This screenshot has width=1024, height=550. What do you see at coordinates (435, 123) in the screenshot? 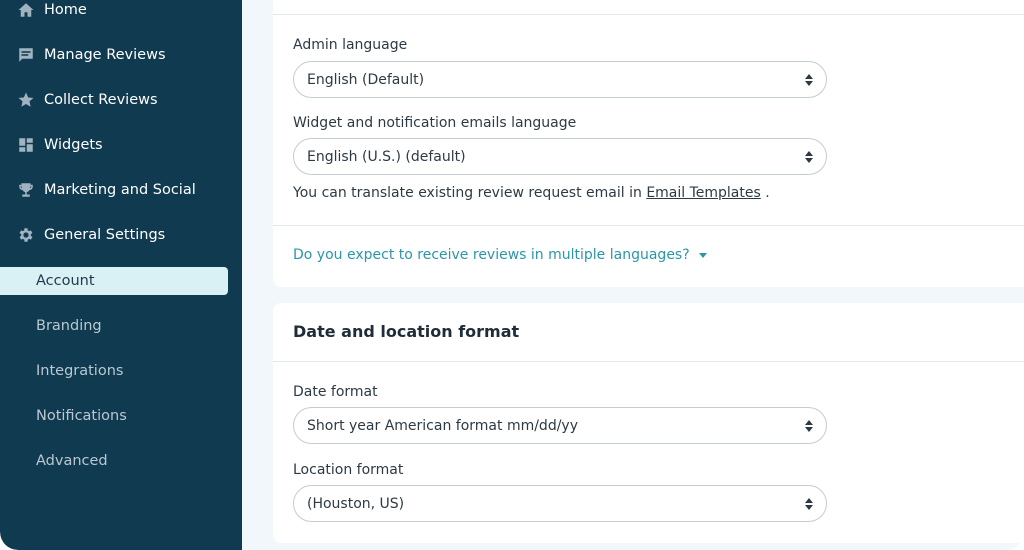
I see `widget-language-label: Widget and notification emails language` at bounding box center [435, 123].